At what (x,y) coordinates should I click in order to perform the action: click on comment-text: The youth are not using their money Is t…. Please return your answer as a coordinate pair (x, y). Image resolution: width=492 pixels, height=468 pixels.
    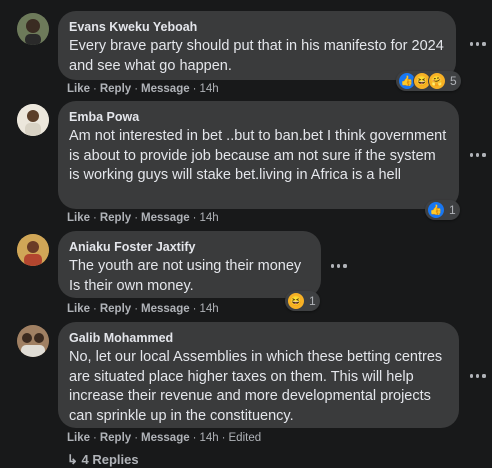
    Looking at the image, I should click on (185, 276).